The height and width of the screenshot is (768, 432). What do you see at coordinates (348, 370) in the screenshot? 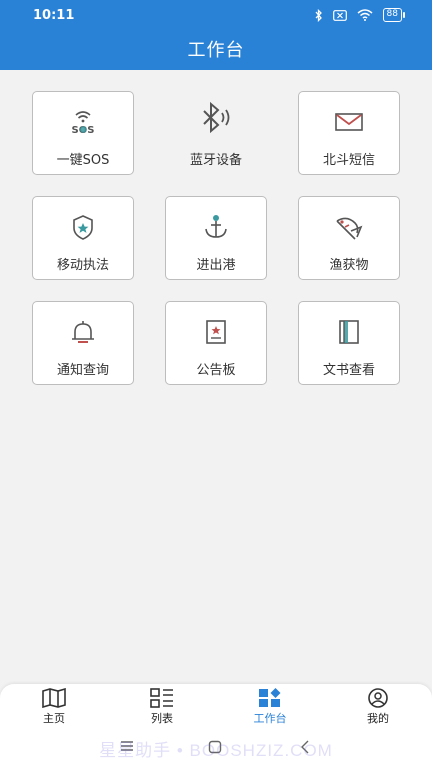
I see `tile-label: 文书查看` at bounding box center [348, 370].